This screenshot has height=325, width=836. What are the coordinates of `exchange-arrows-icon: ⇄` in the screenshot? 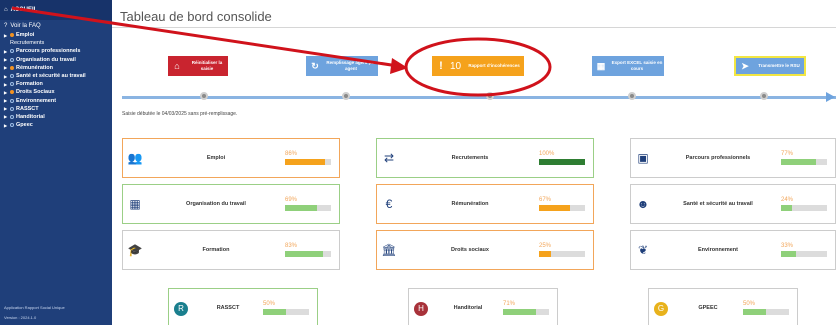 It's located at (389, 158).